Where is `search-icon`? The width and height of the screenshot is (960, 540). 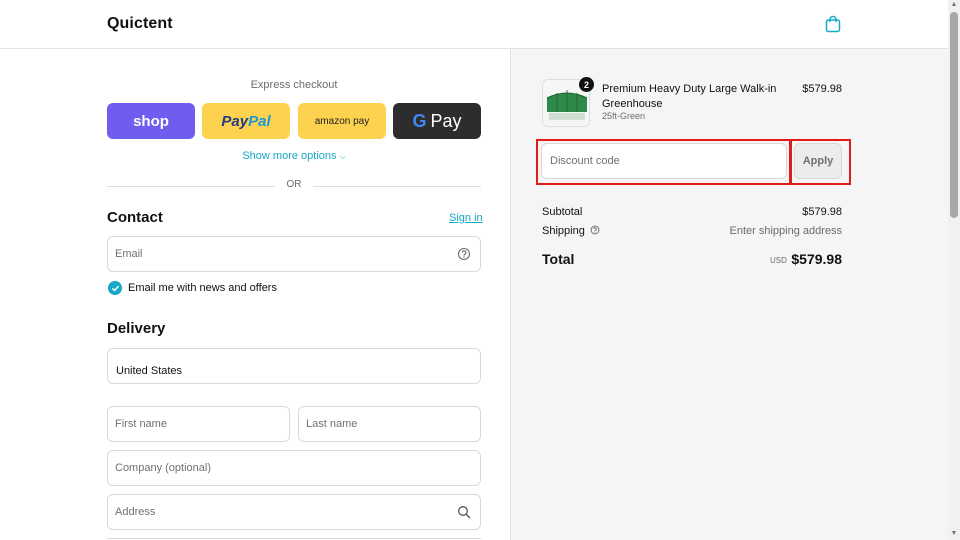 search-icon is located at coordinates (464, 512).